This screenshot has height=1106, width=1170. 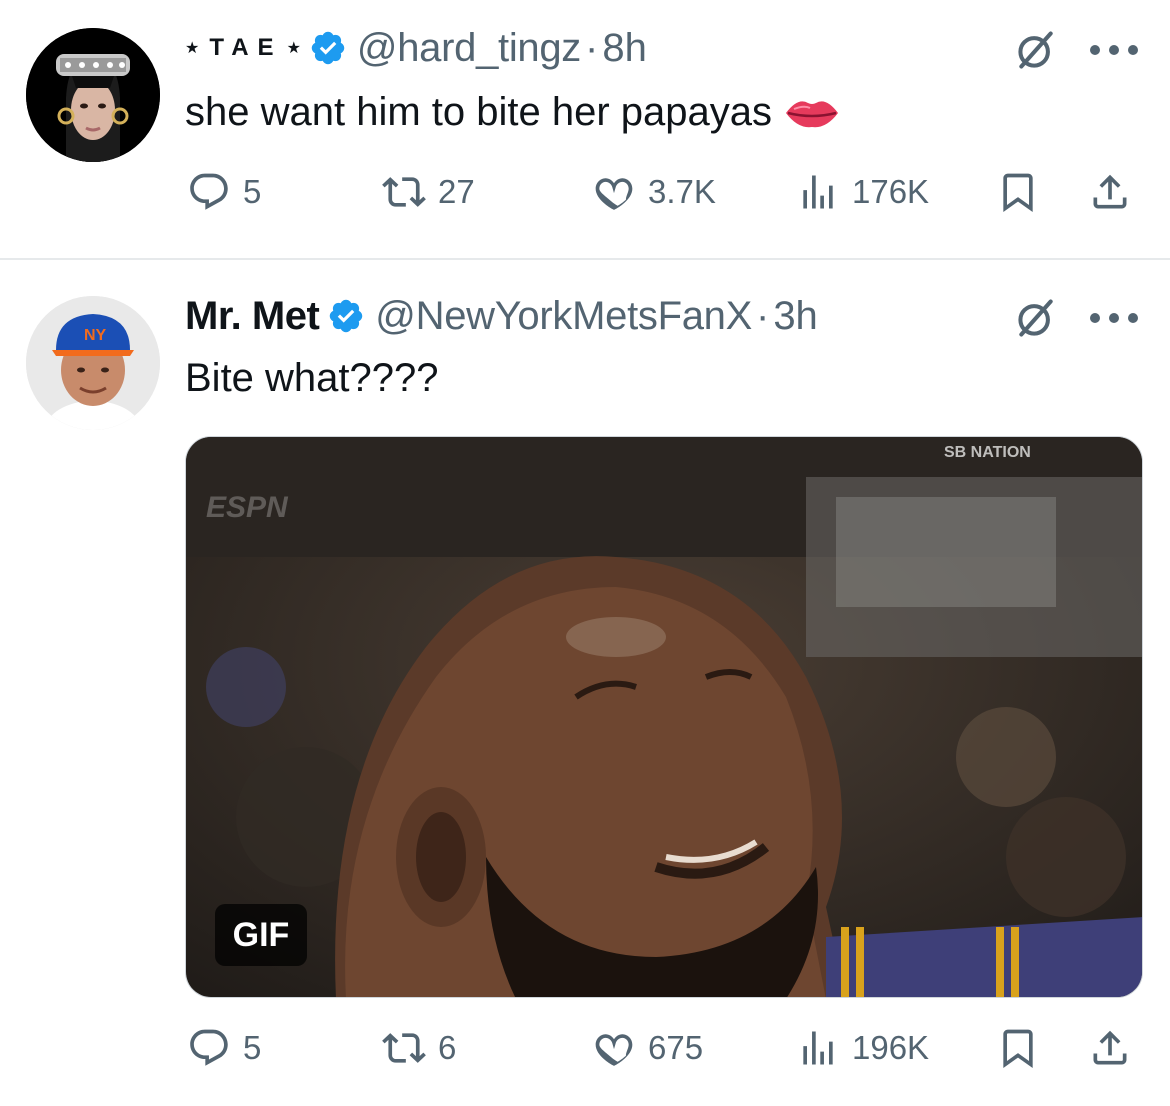 I want to click on tweet-text-content: Bite what????, so click(x=312, y=378).